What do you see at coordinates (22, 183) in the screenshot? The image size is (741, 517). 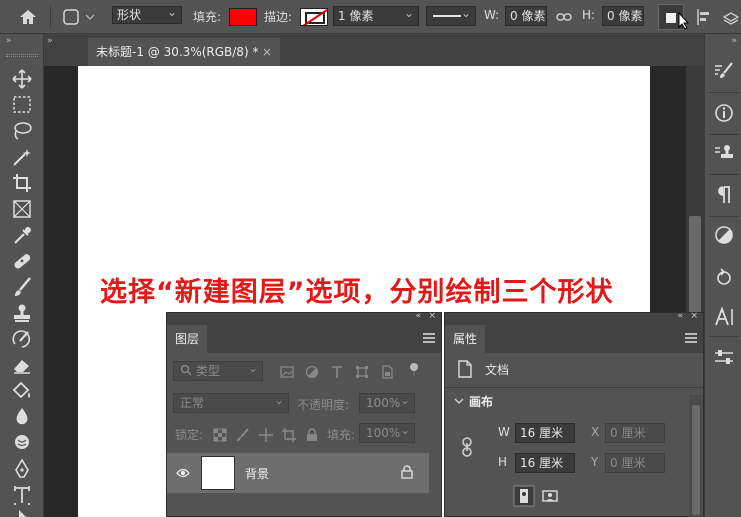 I see `crop-tool-icon` at bounding box center [22, 183].